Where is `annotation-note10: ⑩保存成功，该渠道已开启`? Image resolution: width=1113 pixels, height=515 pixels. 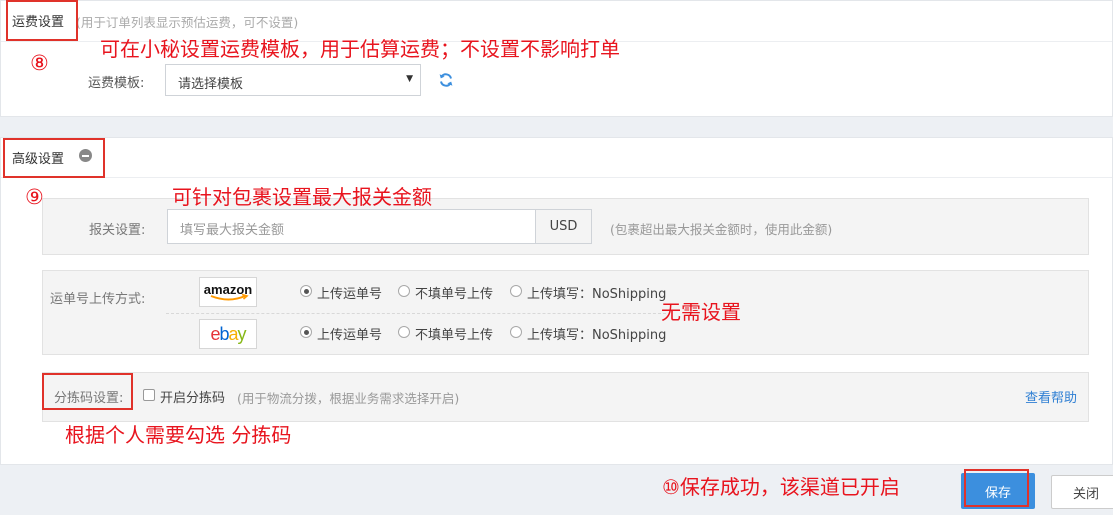
annotation-note10: ⑩保存成功，该渠道已开启 is located at coordinates (781, 487).